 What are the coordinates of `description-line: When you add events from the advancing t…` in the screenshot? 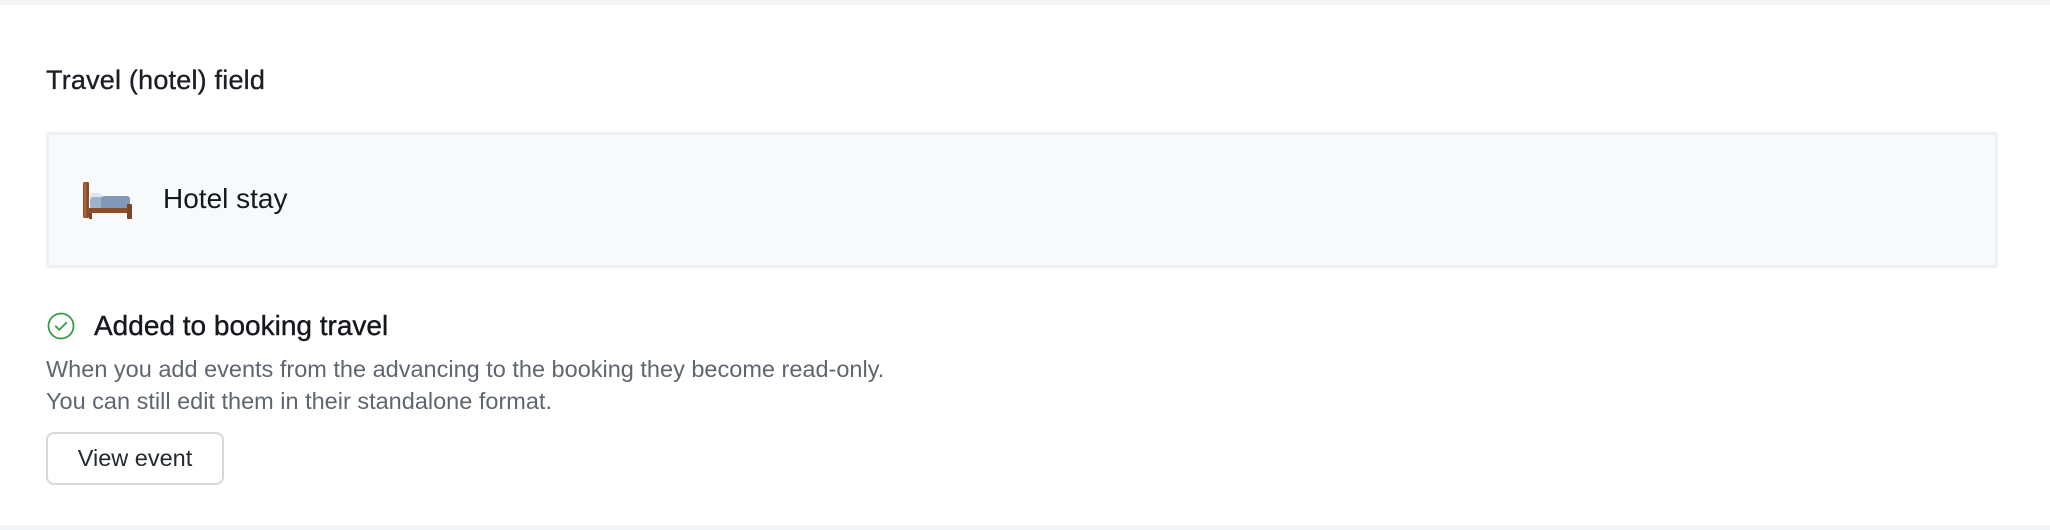 It's located at (465, 369).